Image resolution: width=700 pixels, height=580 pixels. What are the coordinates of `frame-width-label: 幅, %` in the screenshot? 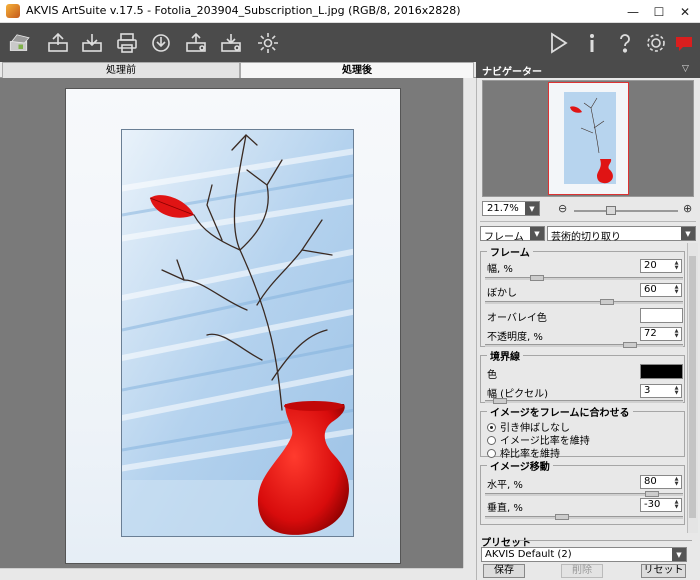 It's located at (500, 269).